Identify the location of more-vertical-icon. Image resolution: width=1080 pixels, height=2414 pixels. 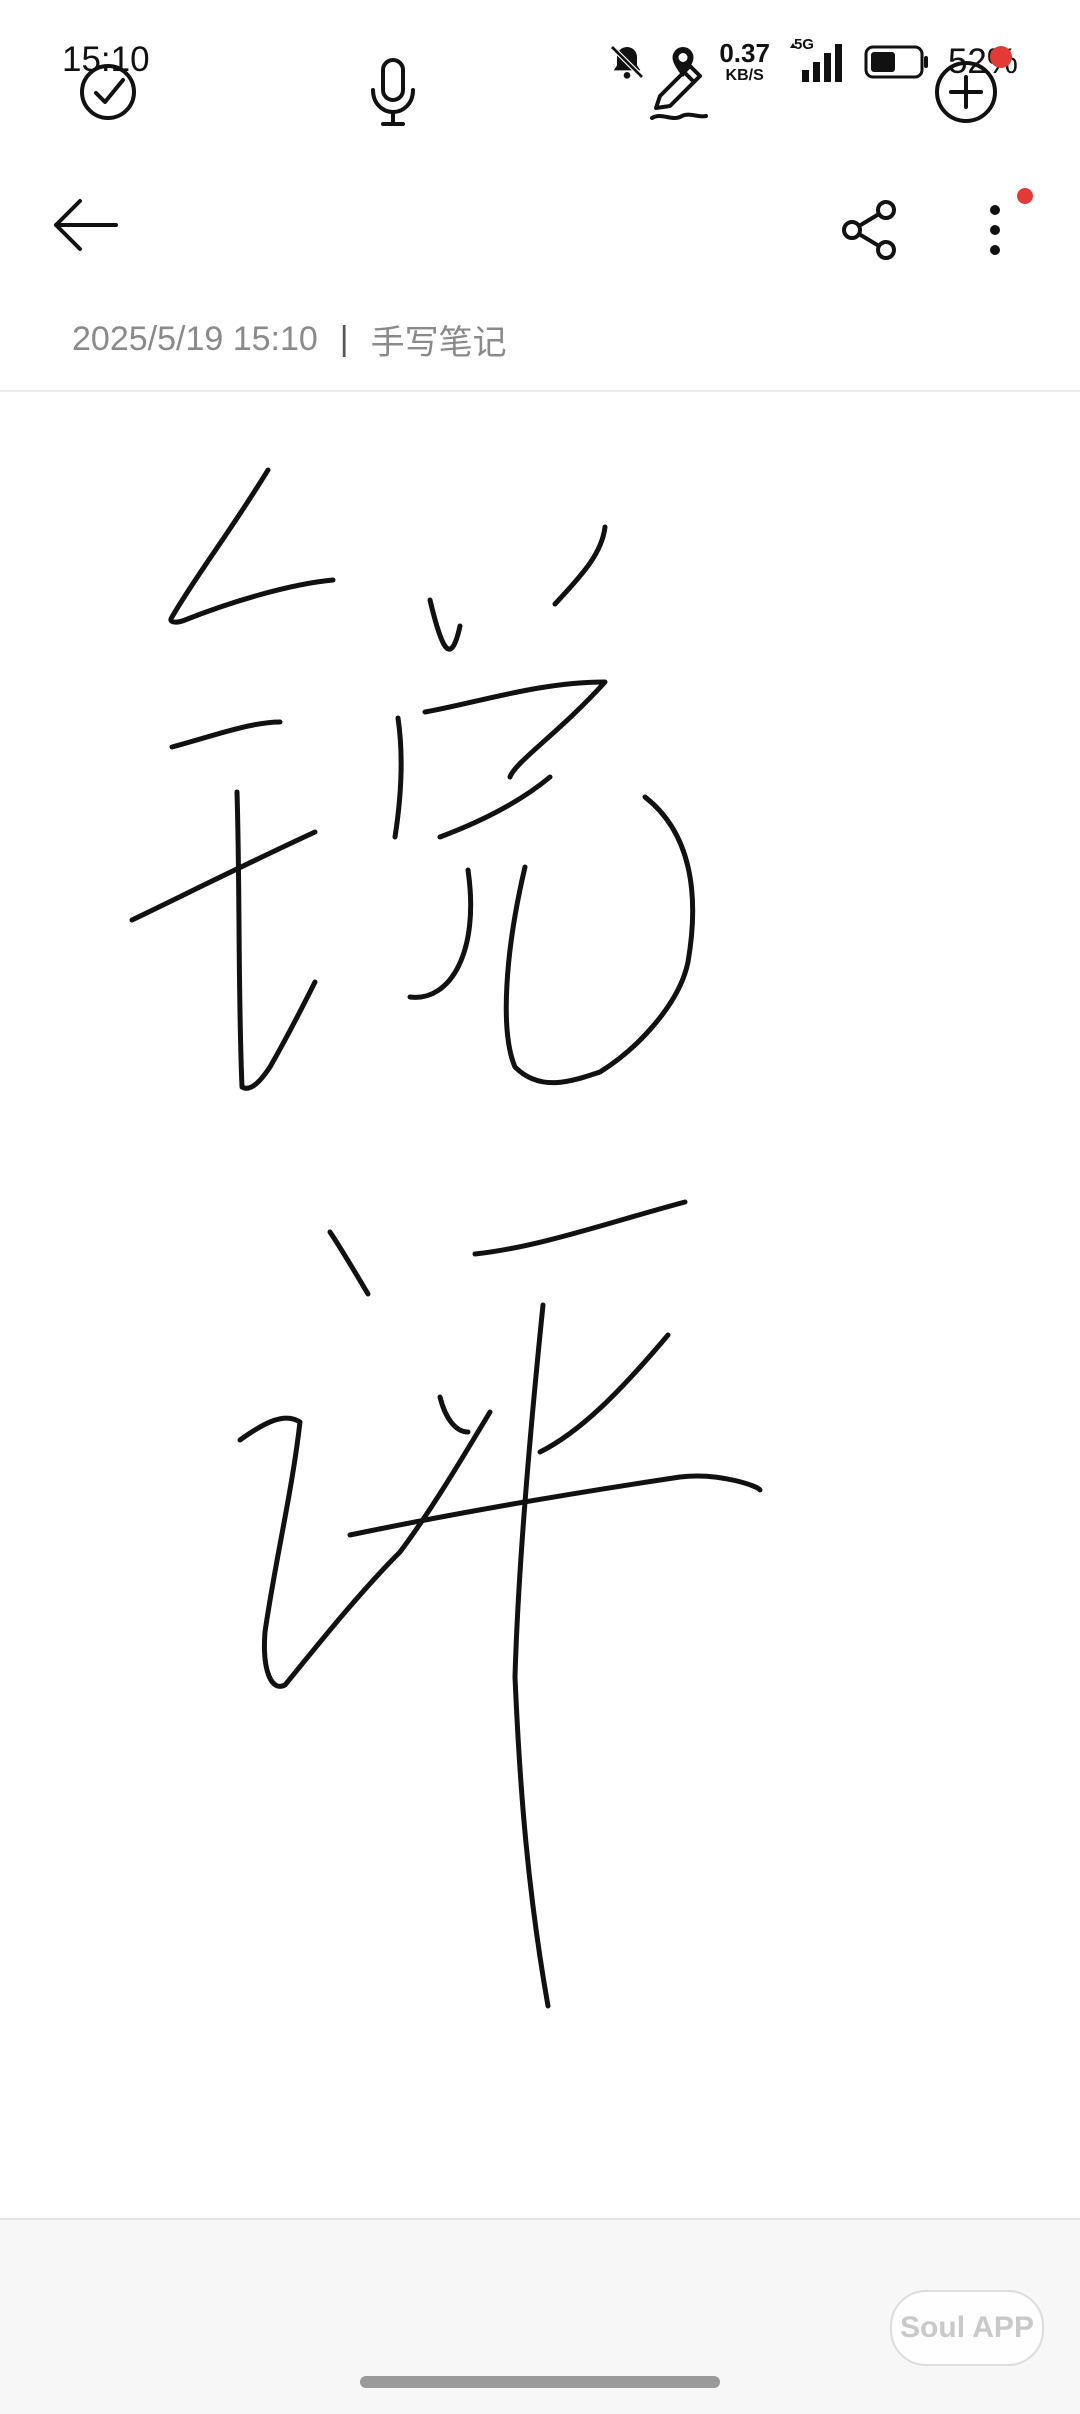
(995, 230).